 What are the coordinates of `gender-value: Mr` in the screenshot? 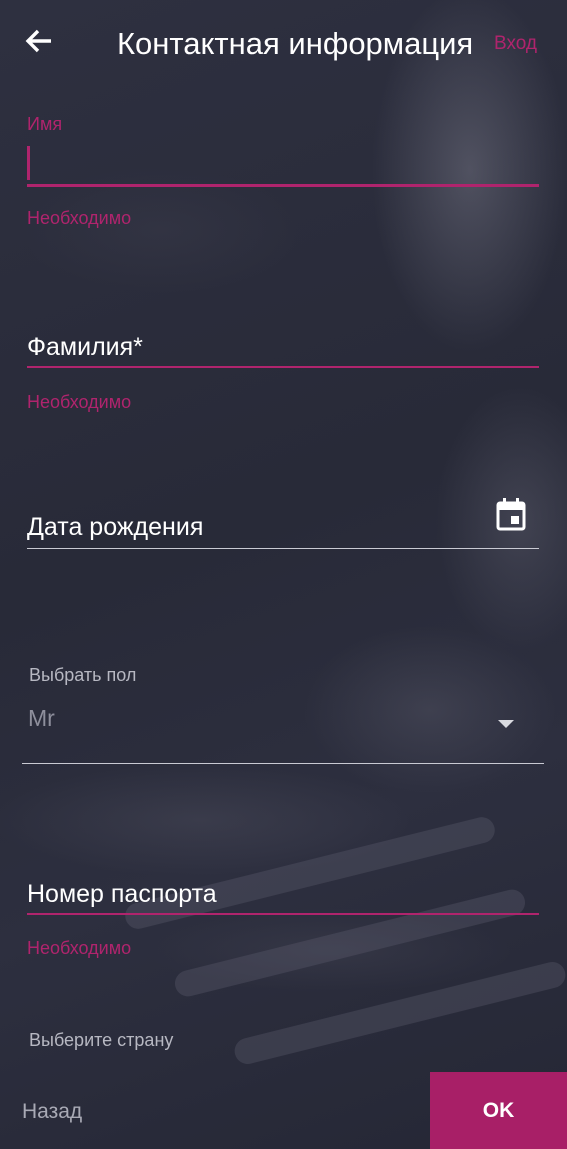 It's located at (41, 718).